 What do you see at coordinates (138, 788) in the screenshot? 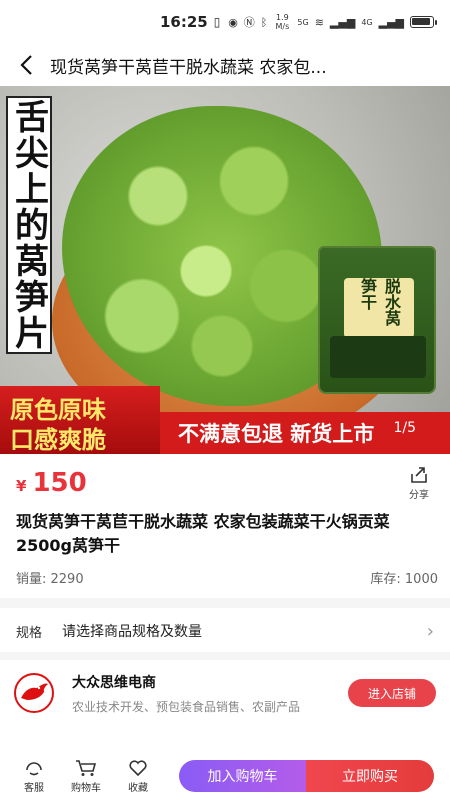
I see `favorite-label: 收藏` at bounding box center [138, 788].